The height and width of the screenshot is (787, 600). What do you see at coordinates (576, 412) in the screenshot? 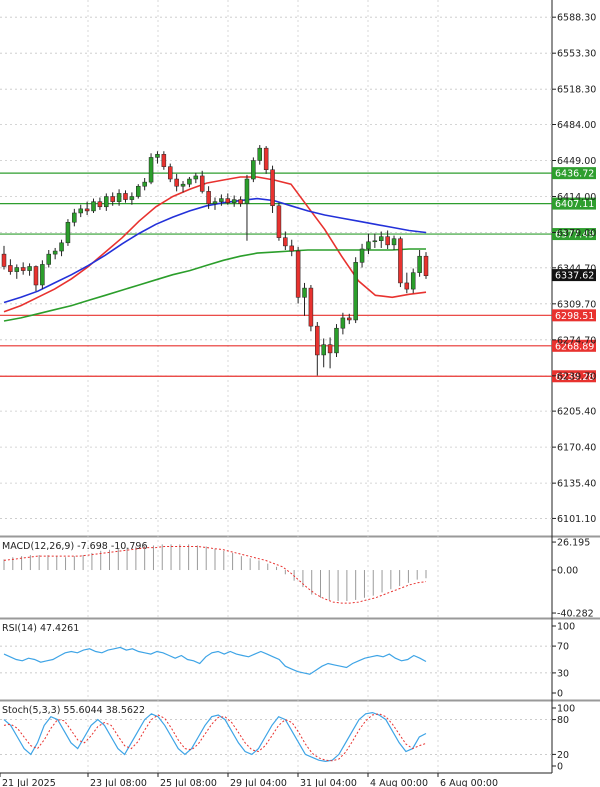
I see `y-tick-label: 6205.40` at bounding box center [576, 412].